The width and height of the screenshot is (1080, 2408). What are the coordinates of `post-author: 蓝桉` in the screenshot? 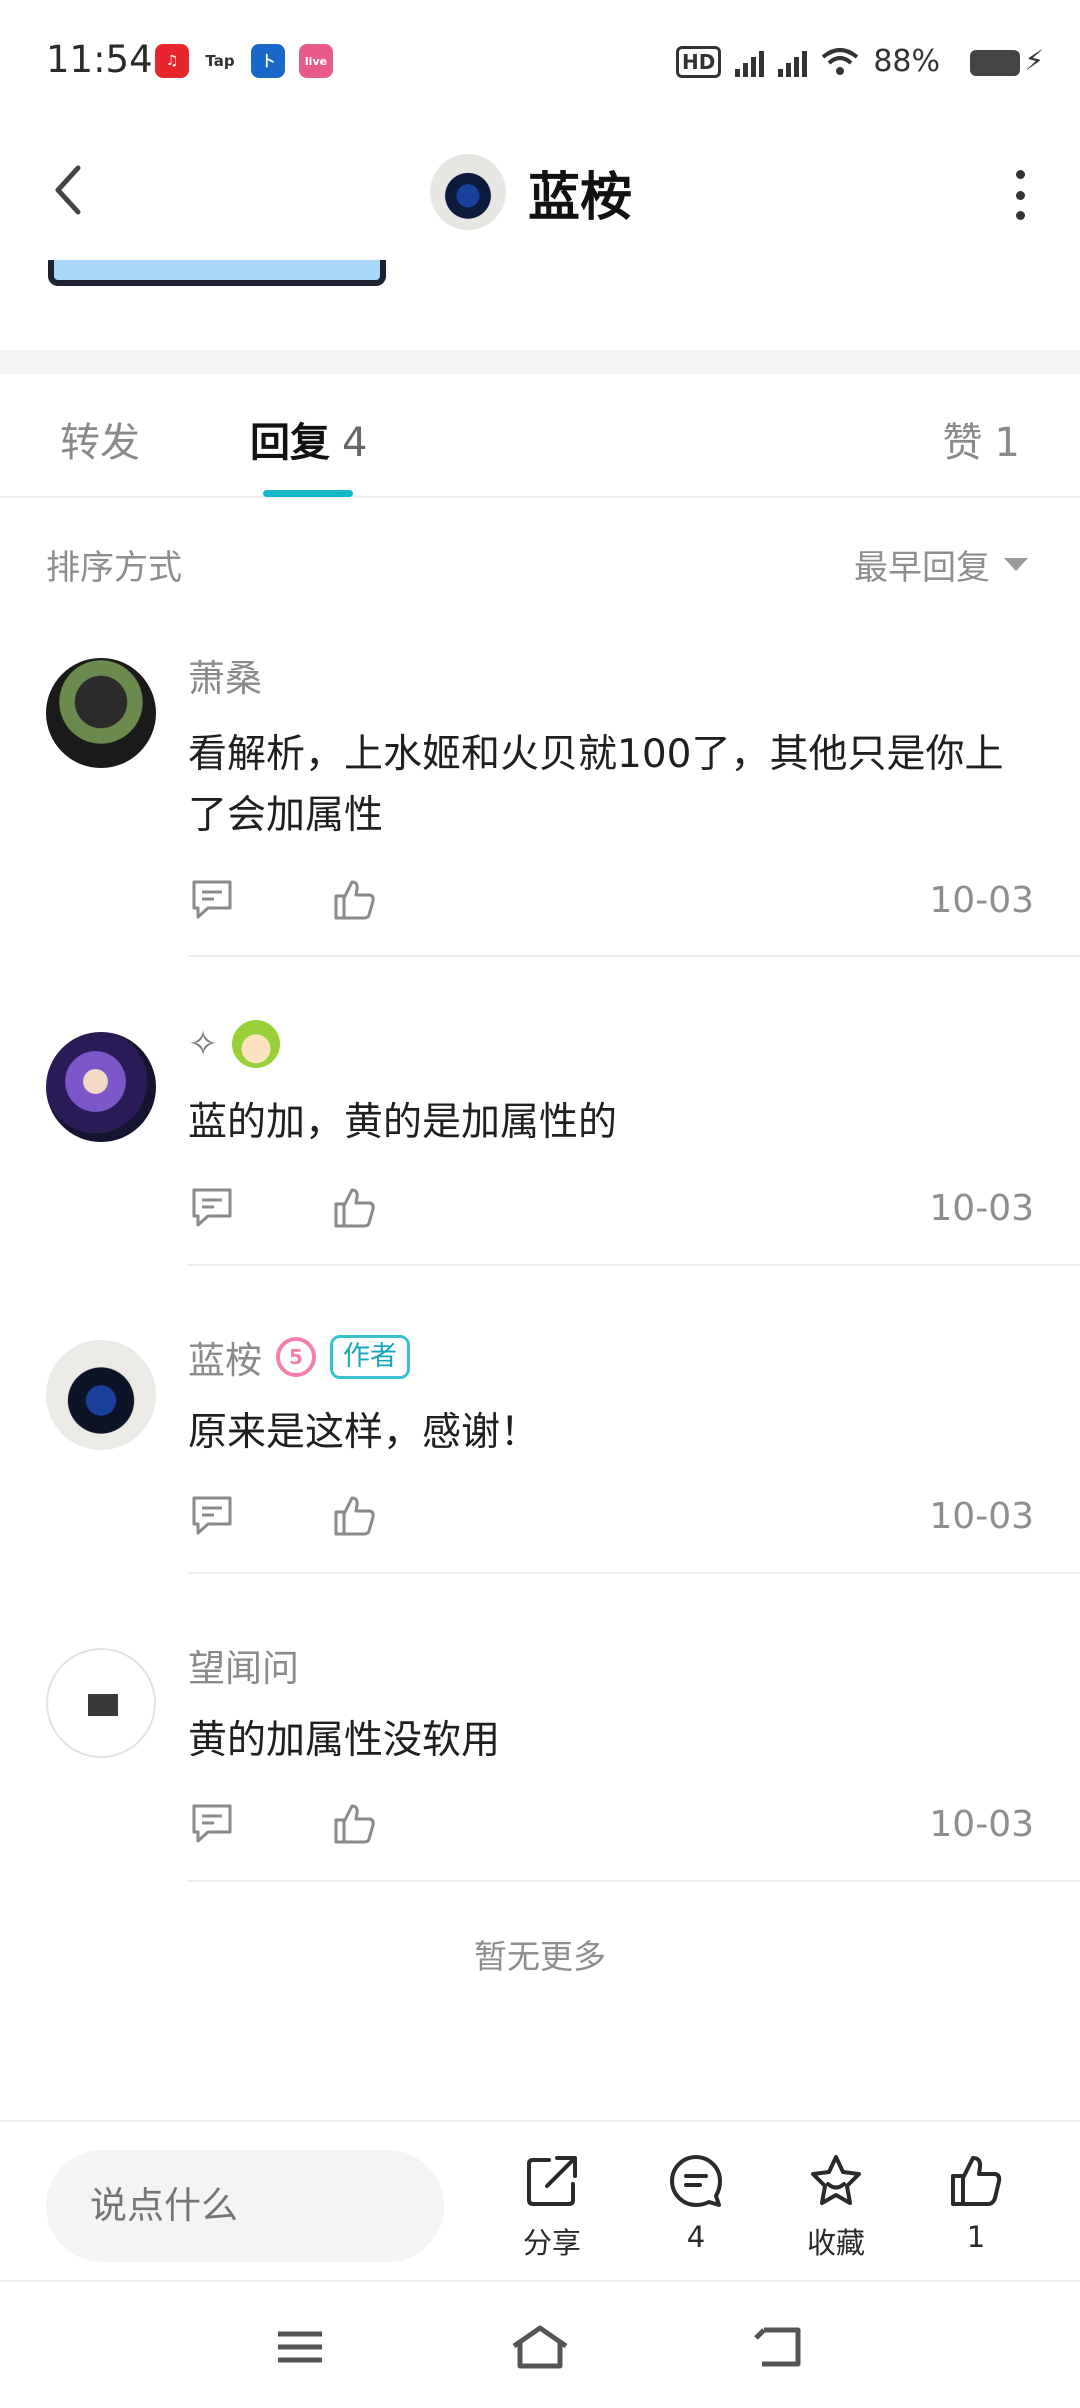 It's located at (531, 192).